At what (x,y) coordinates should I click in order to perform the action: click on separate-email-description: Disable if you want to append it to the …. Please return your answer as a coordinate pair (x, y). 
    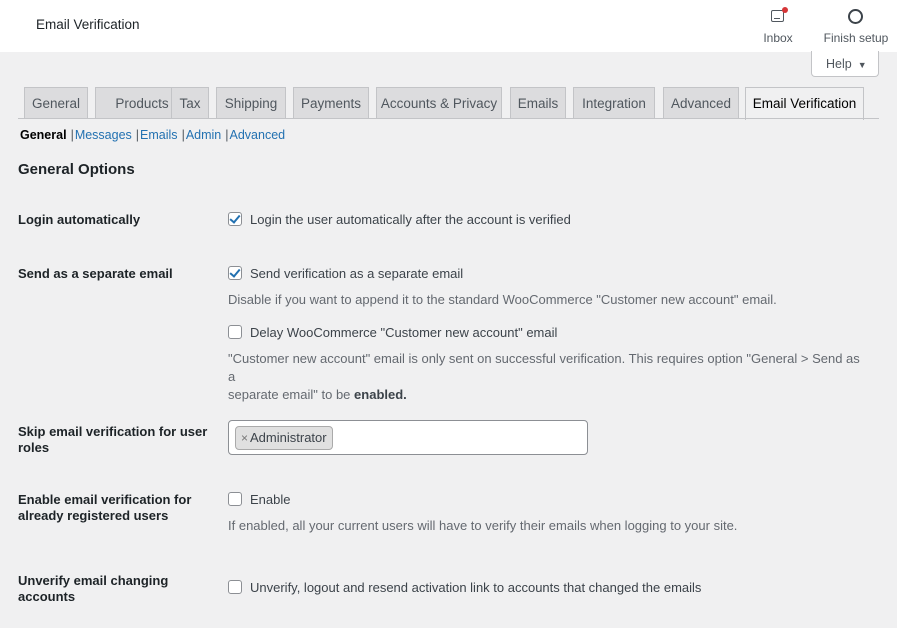
    Looking at the image, I should click on (502, 299).